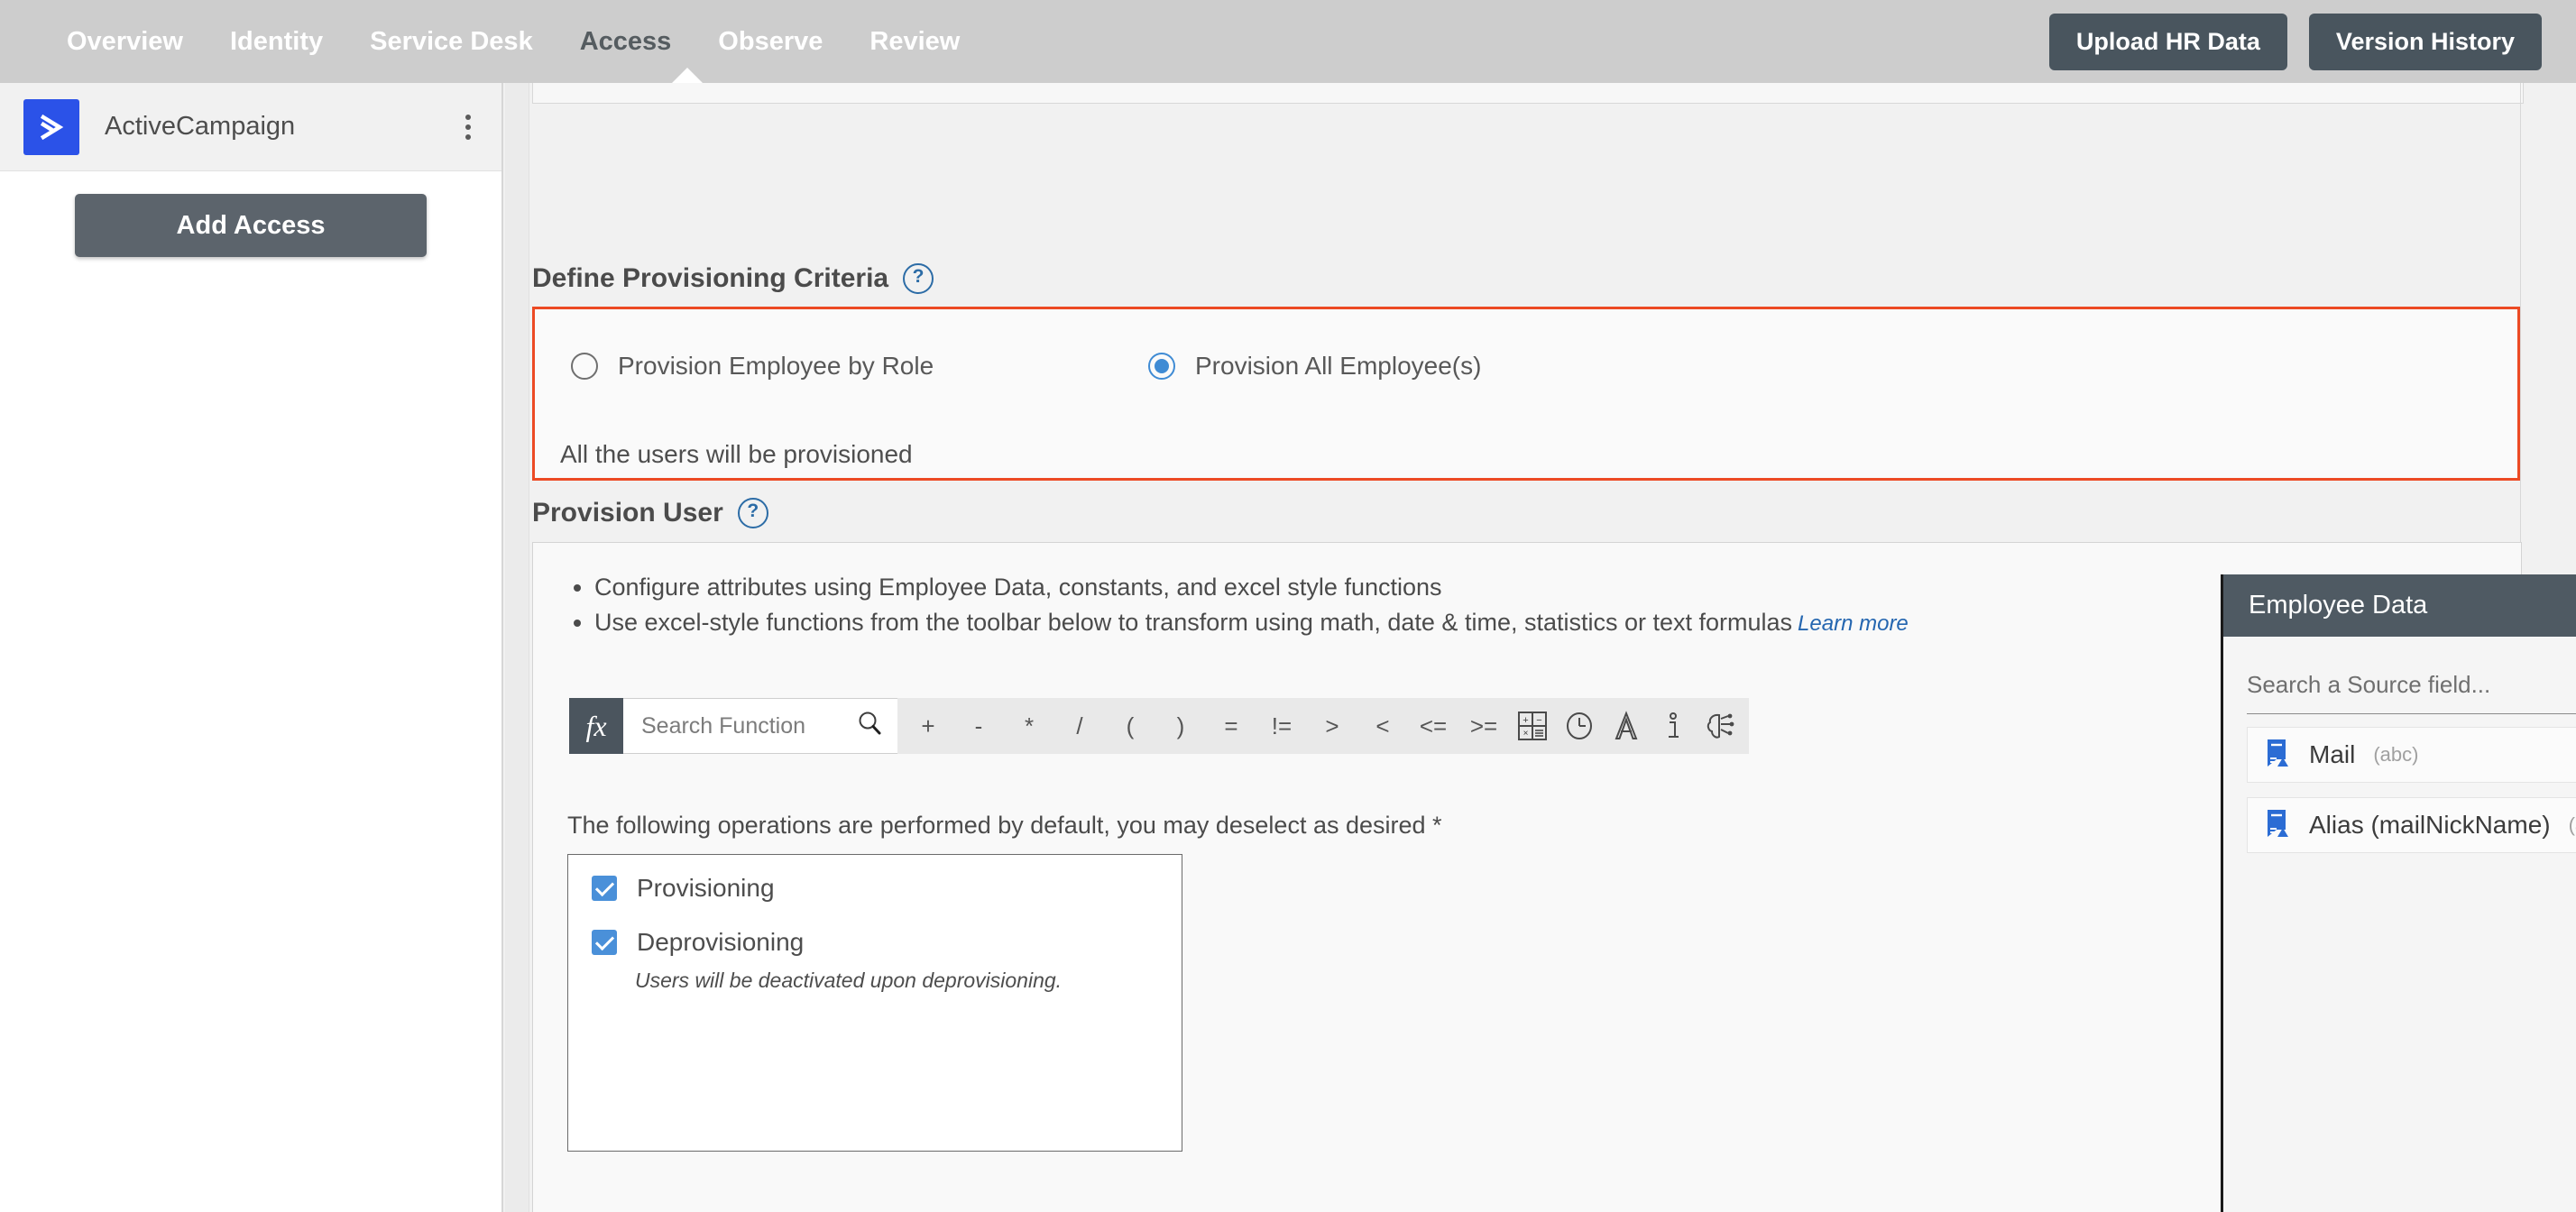  What do you see at coordinates (125, 42) in the screenshot?
I see `nav-item-overview: Overview` at bounding box center [125, 42].